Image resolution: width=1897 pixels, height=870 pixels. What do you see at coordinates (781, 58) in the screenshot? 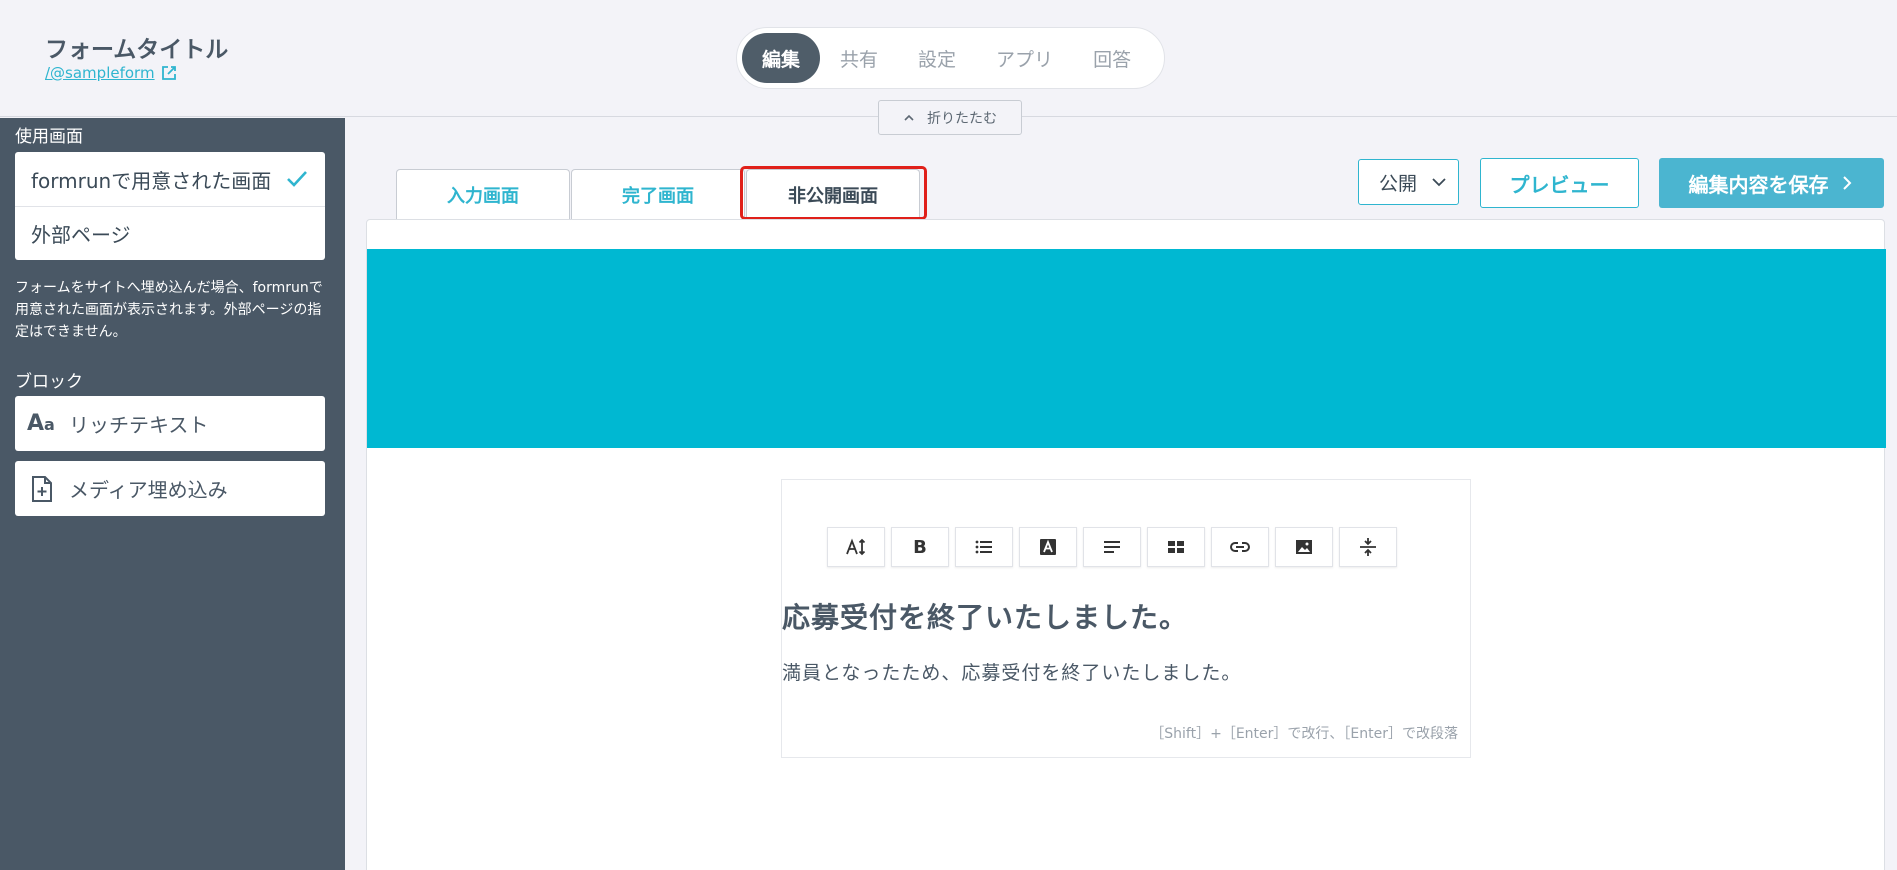
I see `tab-edit: 編集` at bounding box center [781, 58].